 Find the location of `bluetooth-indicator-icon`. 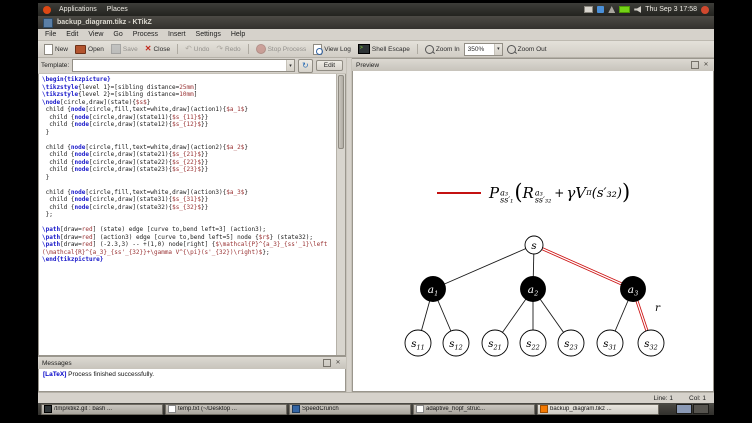

bluetooth-indicator-icon is located at coordinates (601, 9).